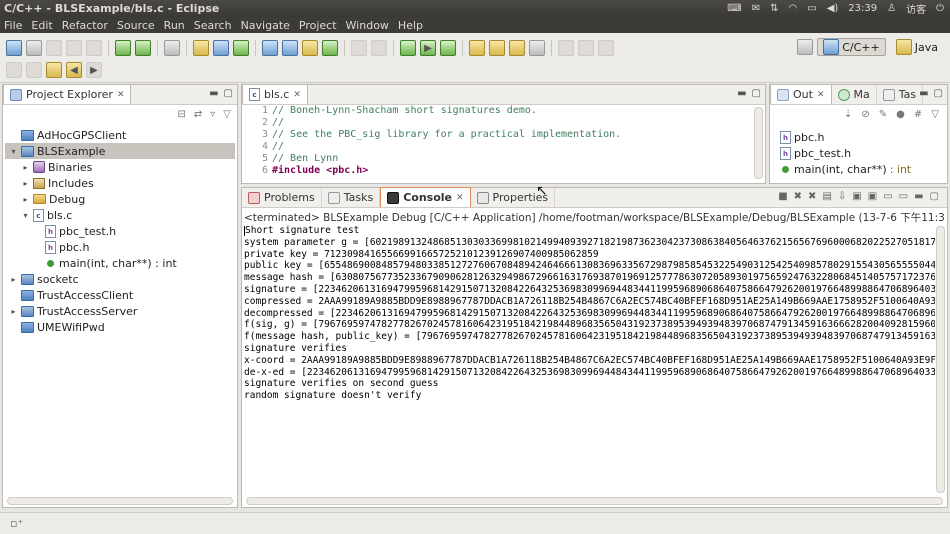 The height and width of the screenshot is (534, 950). I want to click on hide-static-icon: ✎, so click(883, 114).